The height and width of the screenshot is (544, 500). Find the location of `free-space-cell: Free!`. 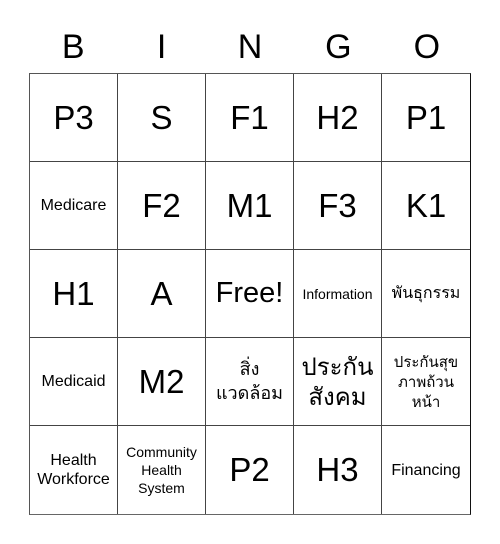

free-space-cell: Free! is located at coordinates (250, 294).